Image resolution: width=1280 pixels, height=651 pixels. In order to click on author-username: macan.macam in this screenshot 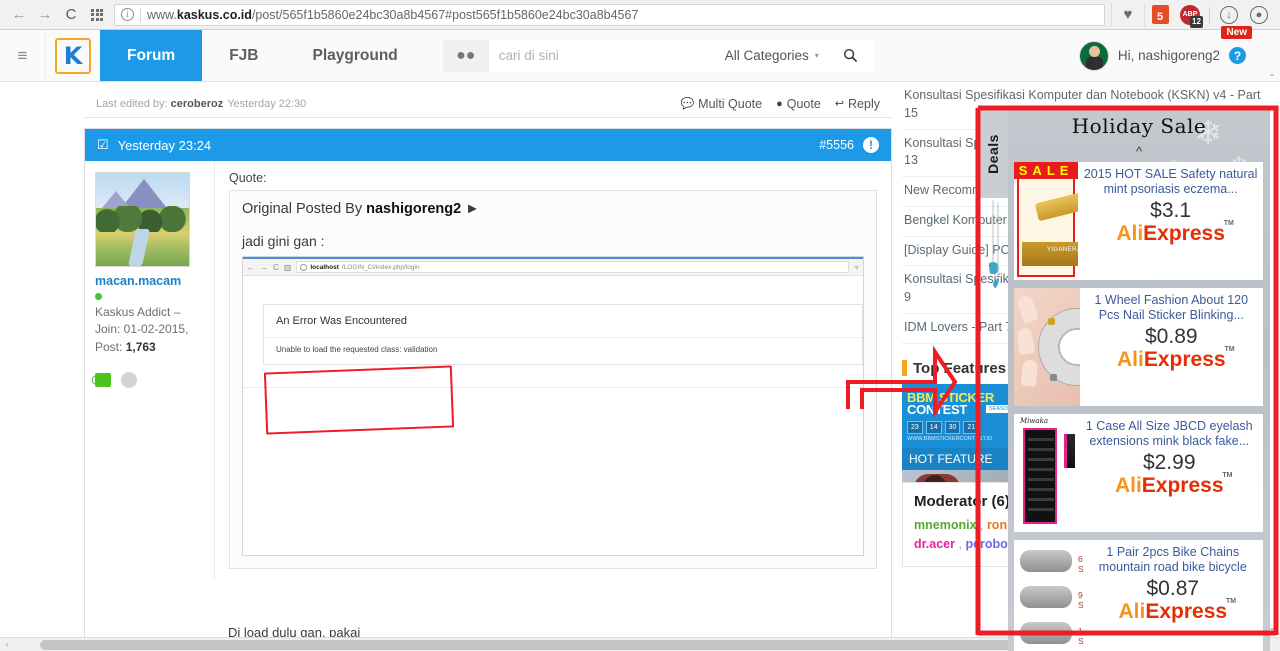, I will do `click(149, 281)`.